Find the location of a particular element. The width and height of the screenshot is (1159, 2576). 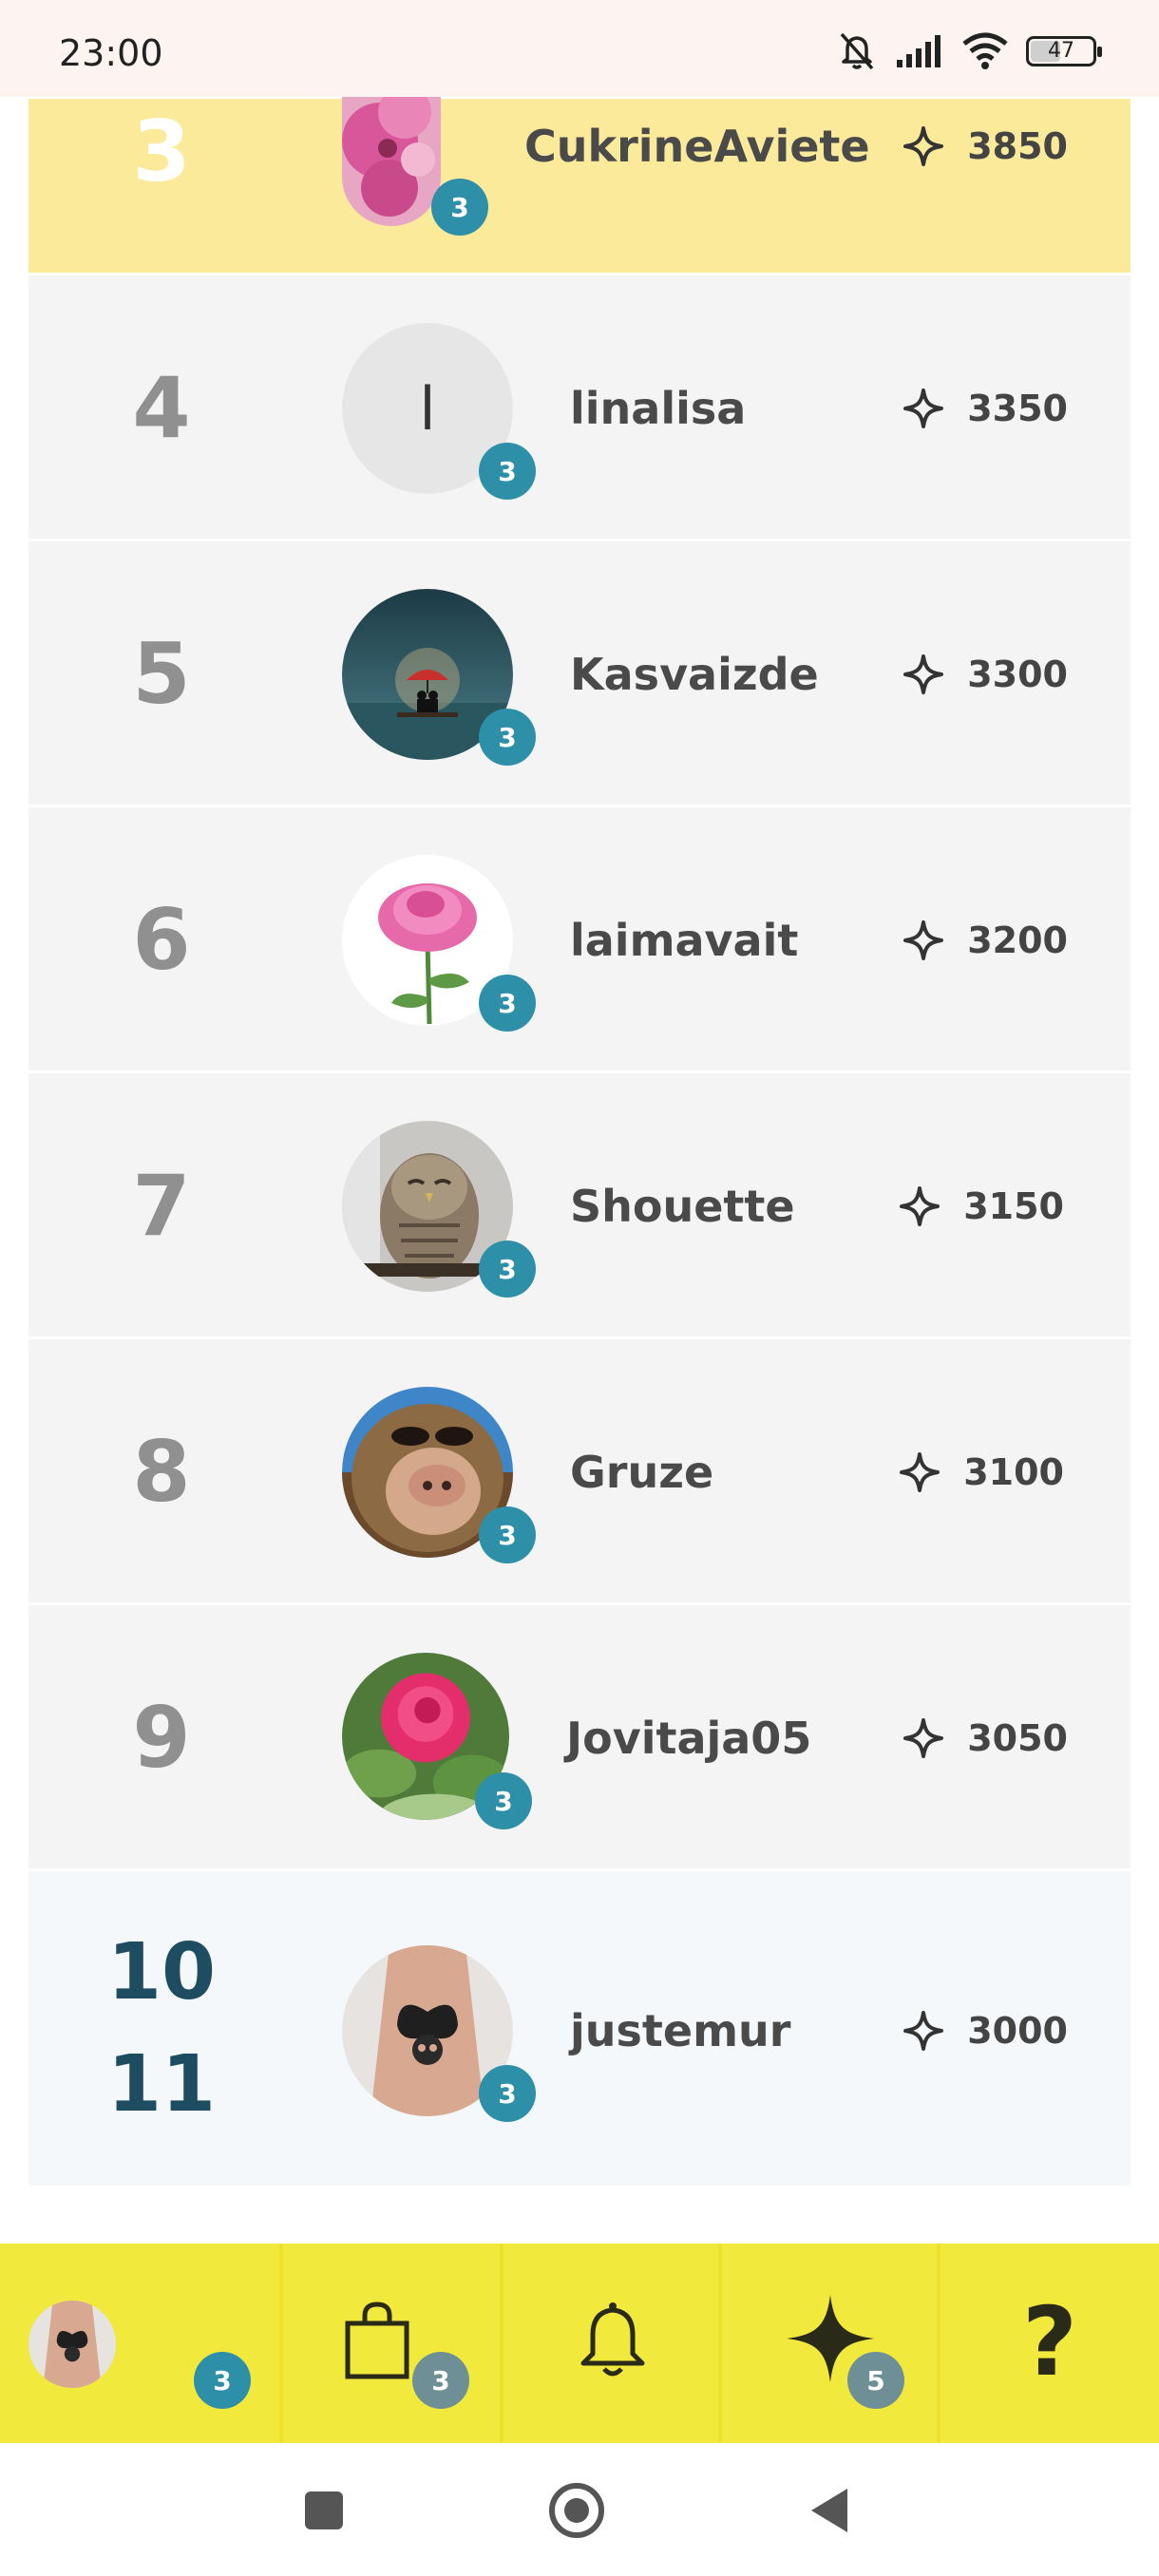

back-button is located at coordinates (828, 2510).